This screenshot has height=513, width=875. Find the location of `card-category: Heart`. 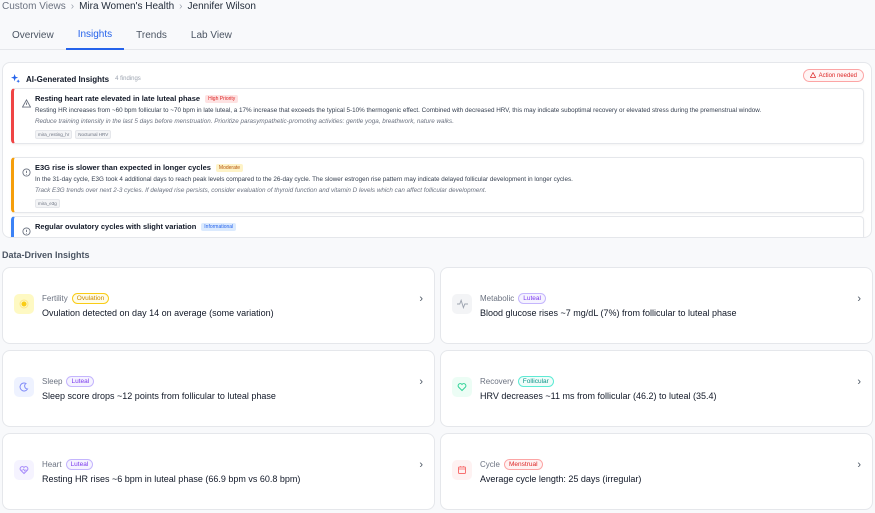

card-category: Heart is located at coordinates (52, 464).